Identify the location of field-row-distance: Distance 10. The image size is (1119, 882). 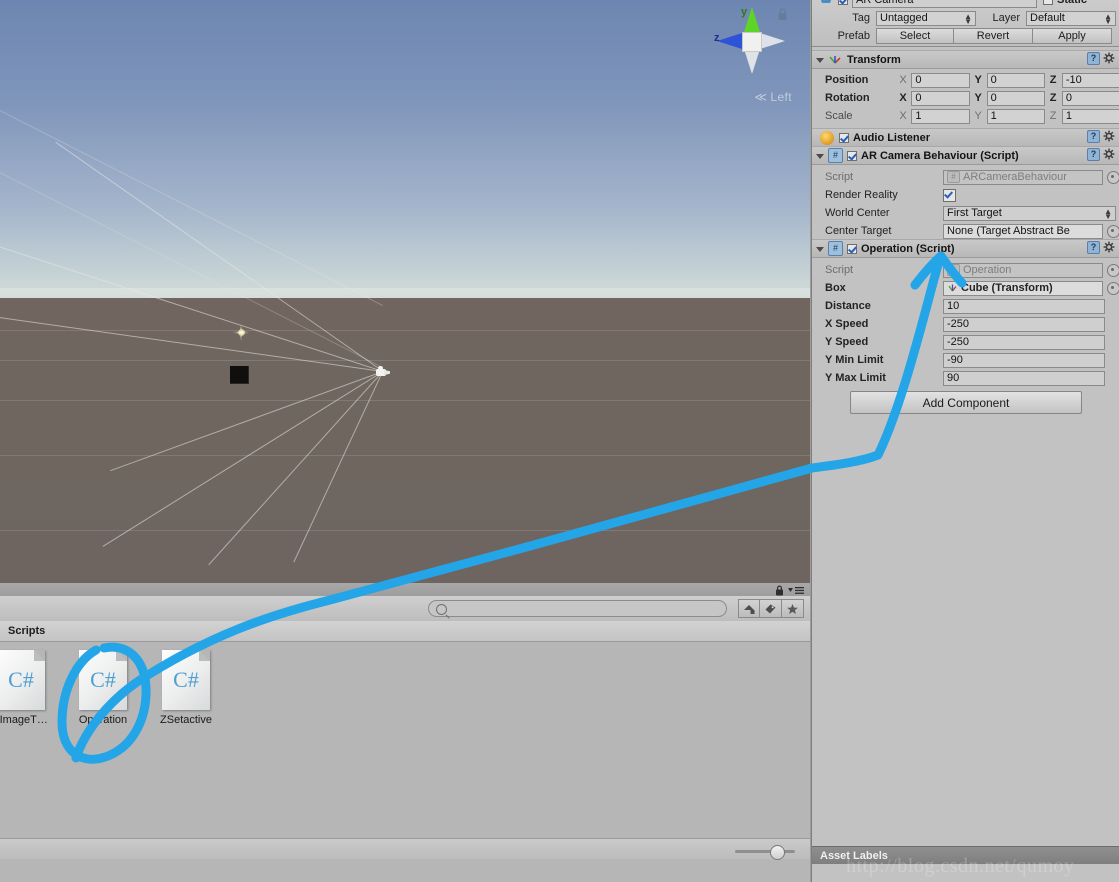
(965, 306).